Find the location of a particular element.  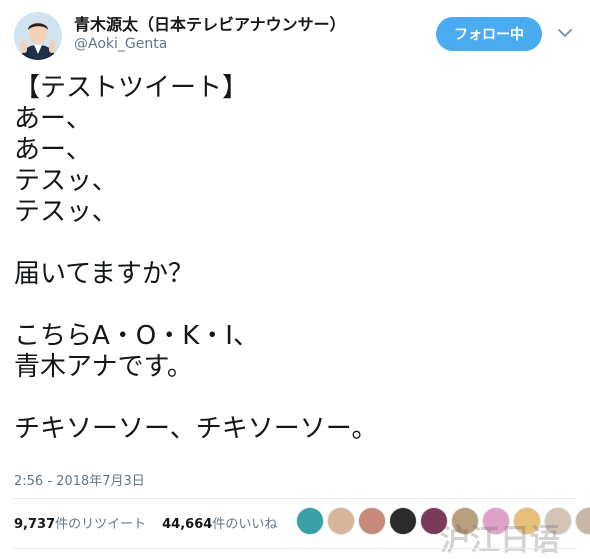

user-handle: @Aoki_Genta is located at coordinates (120, 44).